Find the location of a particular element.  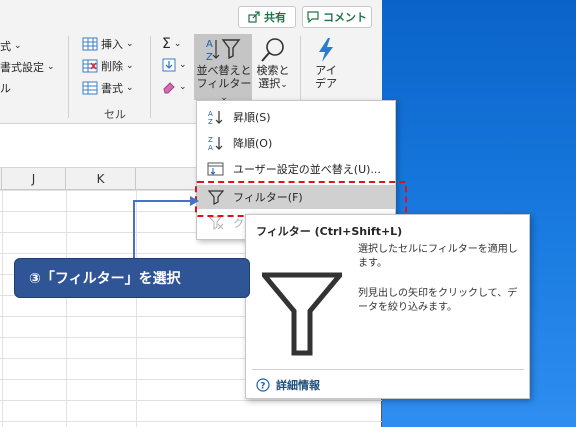

instruction-callout: ③「フィルター」を選択 is located at coordinates (132, 278).